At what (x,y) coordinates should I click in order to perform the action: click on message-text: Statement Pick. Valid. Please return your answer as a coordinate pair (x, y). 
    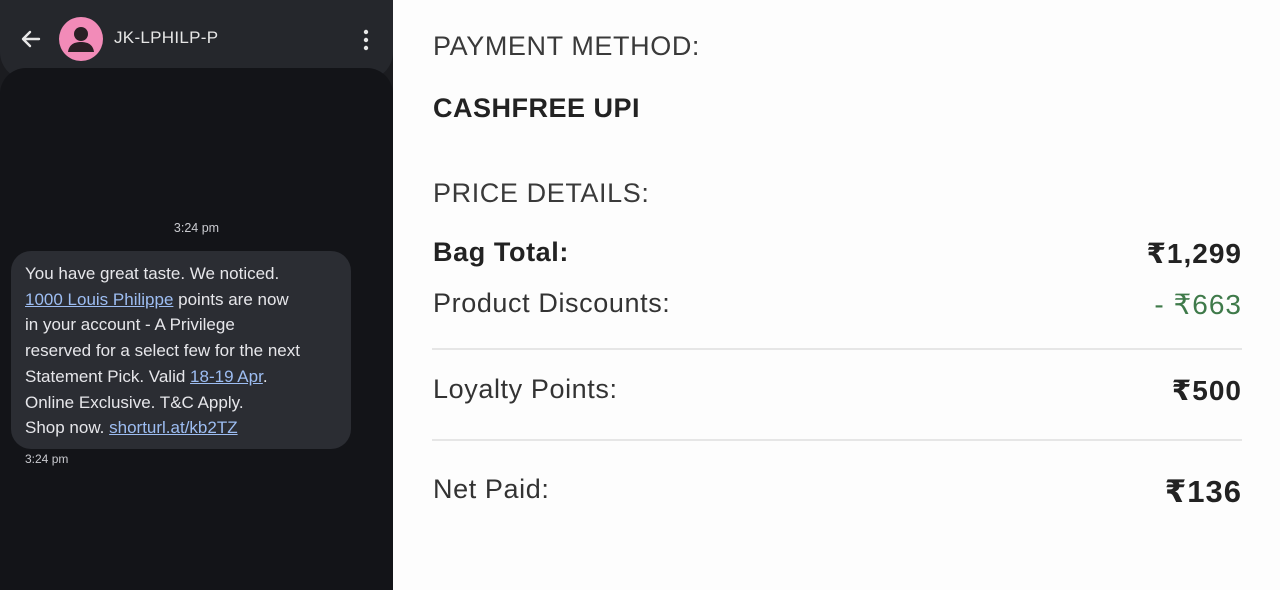
    Looking at the image, I should click on (108, 376).